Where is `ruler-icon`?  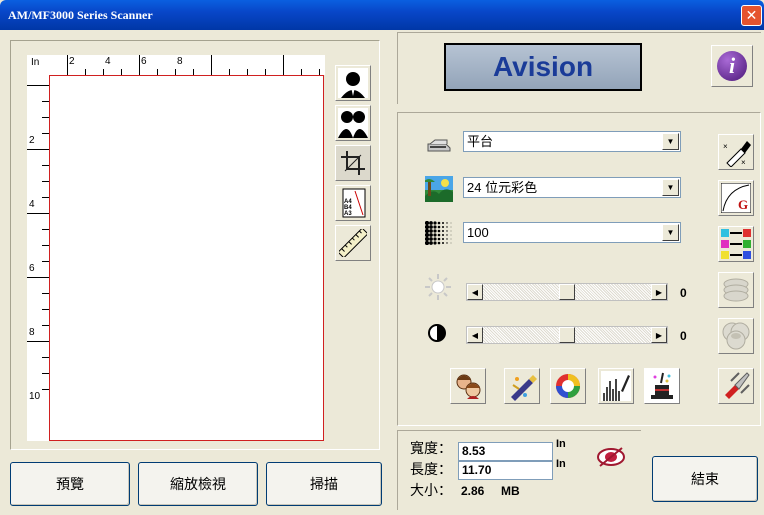 ruler-icon is located at coordinates (353, 243).